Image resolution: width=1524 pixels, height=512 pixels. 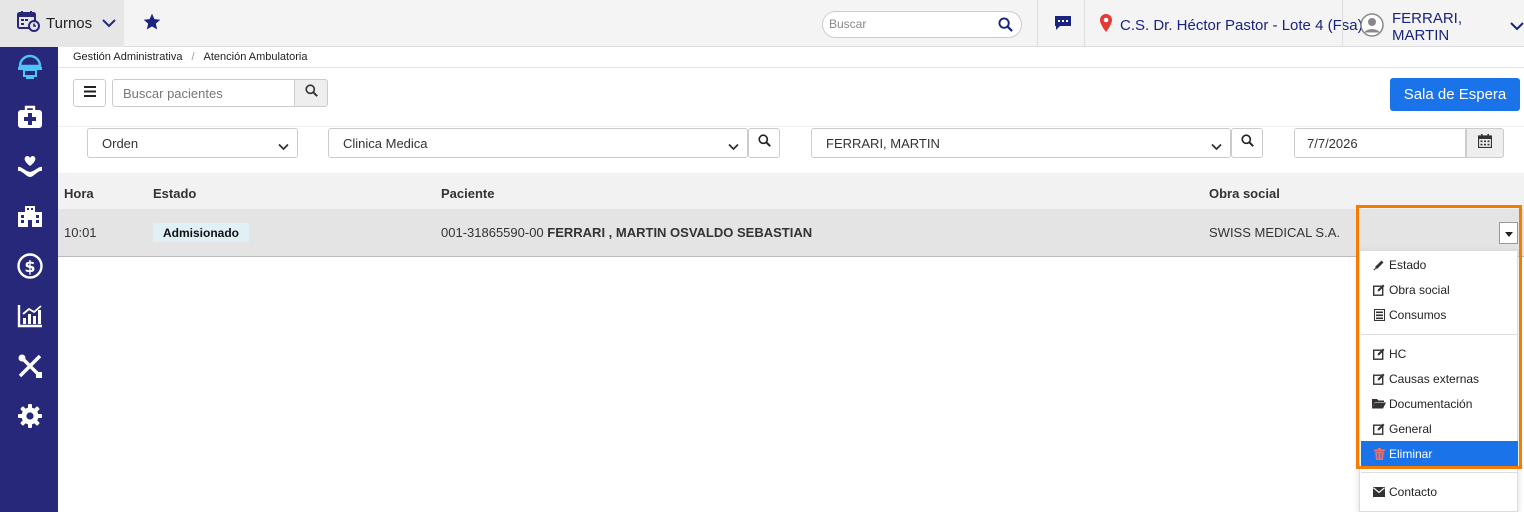 What do you see at coordinates (30, 318) in the screenshot?
I see `sidebar-item-reports` at bounding box center [30, 318].